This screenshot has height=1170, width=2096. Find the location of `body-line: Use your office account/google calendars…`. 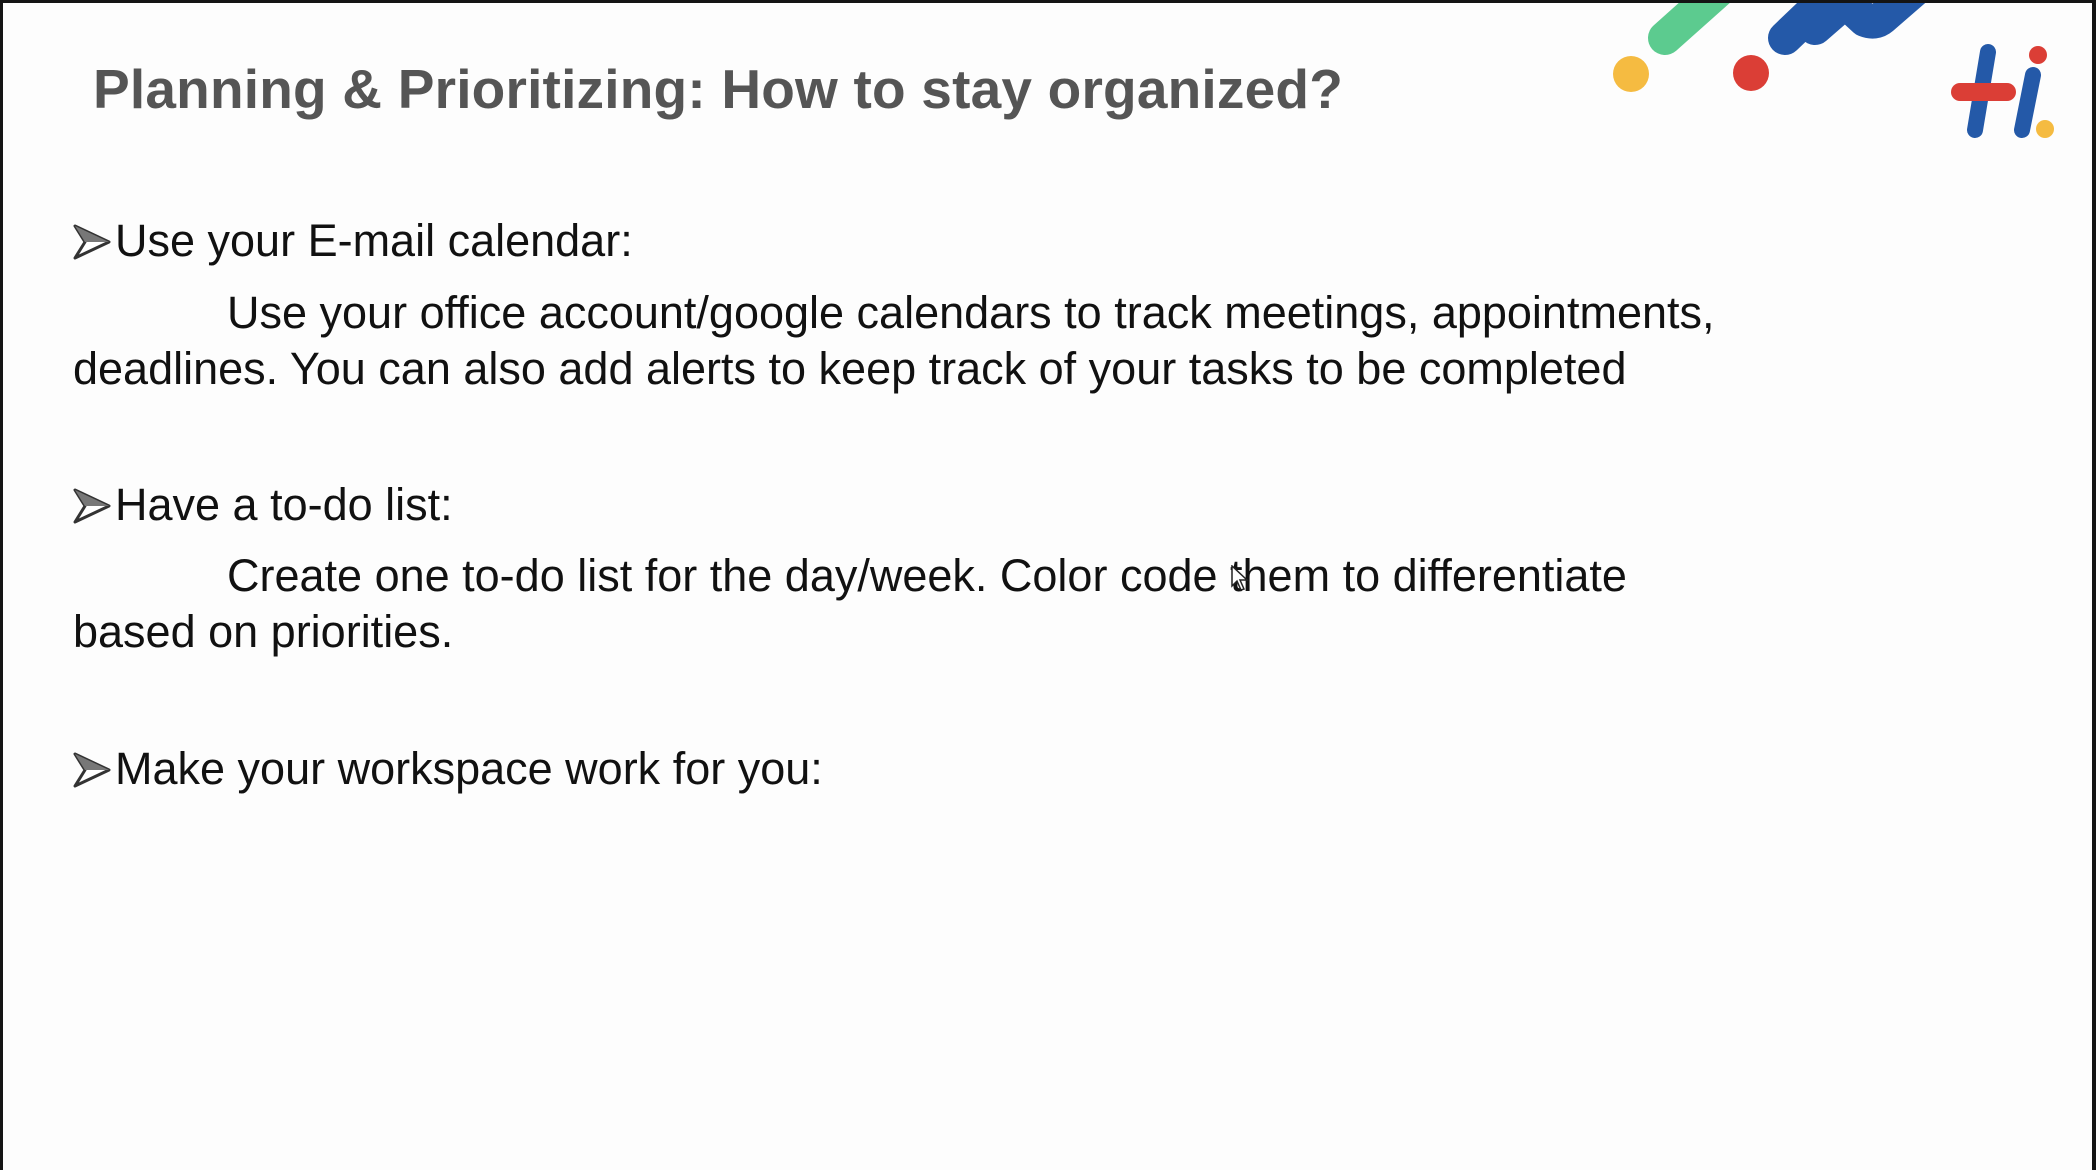

body-line: Use your office account/google calendars… is located at coordinates (971, 312).